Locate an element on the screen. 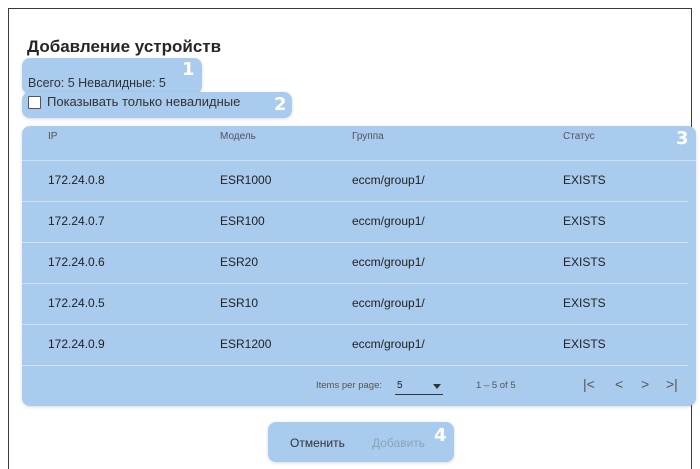 The width and height of the screenshot is (700, 469). invalid-only-checkbox is located at coordinates (34, 102).